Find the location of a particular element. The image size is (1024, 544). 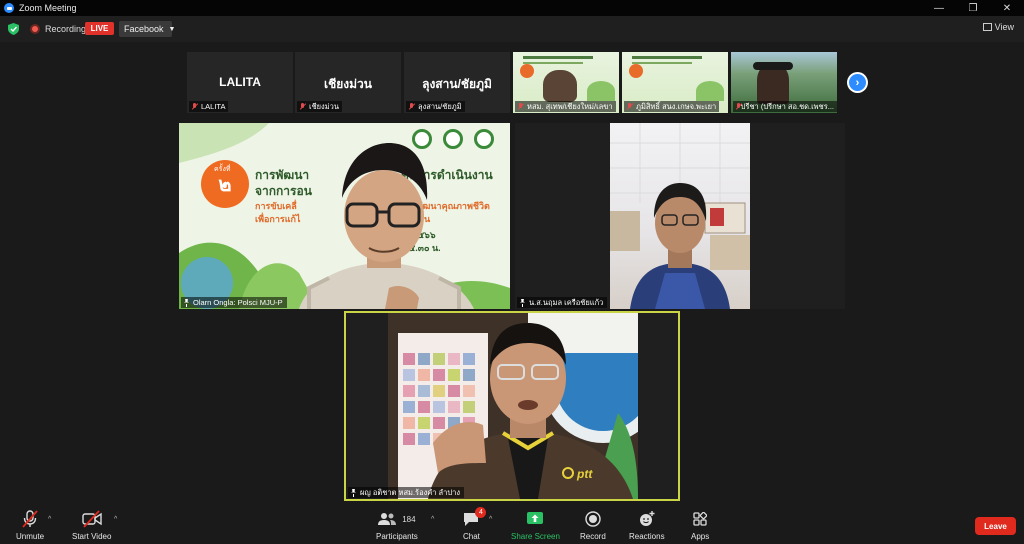

participant-name-label: น.ส.นฤมล เครือชัยแก้ว is located at coordinates (562, 302).